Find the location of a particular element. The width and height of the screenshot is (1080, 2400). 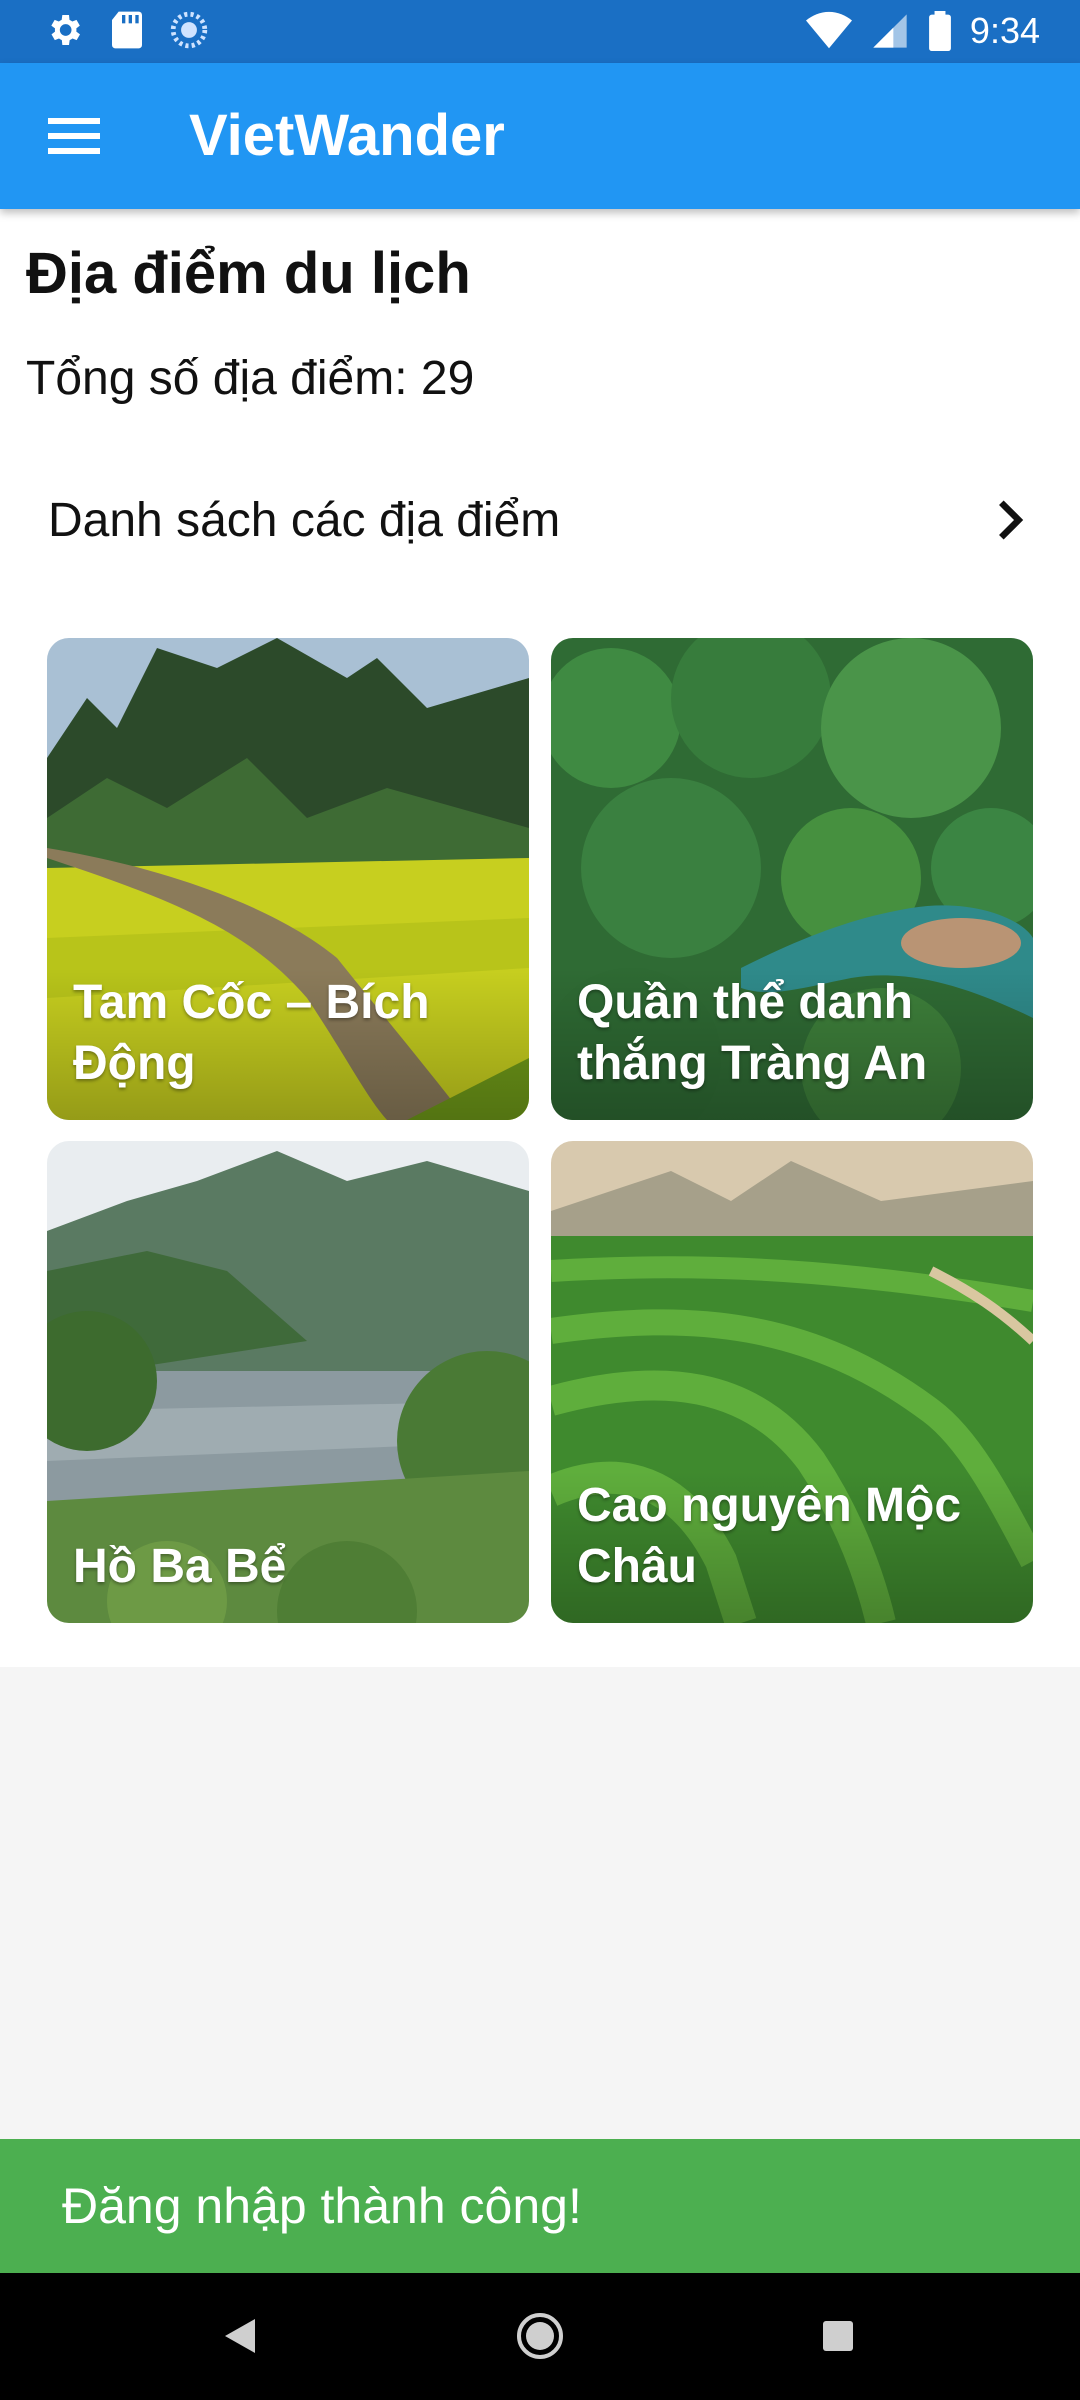

destination-list-link: Danh sách các địa điểm is located at coordinates (541, 522).